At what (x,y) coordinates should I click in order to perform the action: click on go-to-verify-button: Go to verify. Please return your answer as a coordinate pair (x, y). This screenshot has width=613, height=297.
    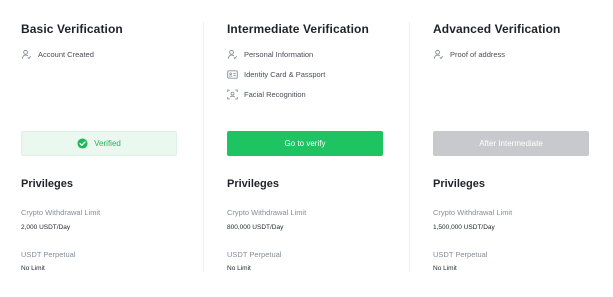
    Looking at the image, I should click on (305, 143).